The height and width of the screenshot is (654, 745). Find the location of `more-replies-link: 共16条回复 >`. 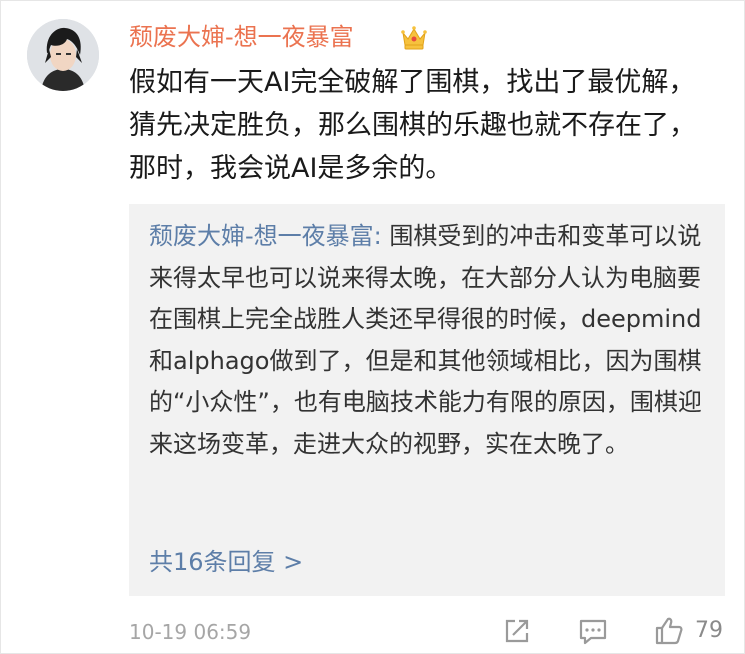

more-replies-link: 共16条回复 > is located at coordinates (226, 562).